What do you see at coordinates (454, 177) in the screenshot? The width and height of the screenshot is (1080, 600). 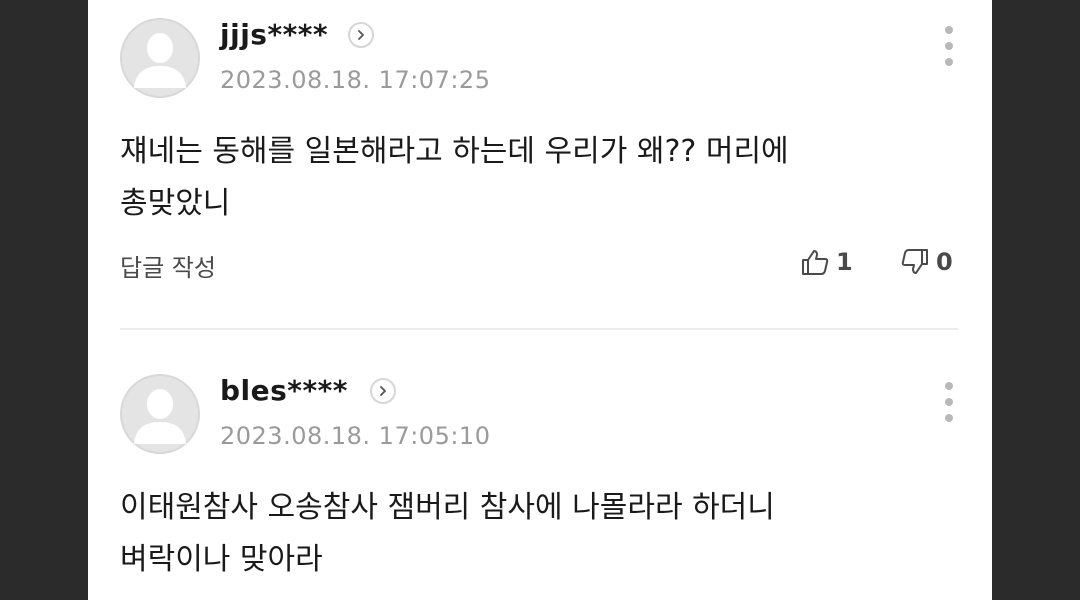 I see `comment-text: 쟤네는 동해를 일본해라고 하는데 우리가 왜?? 머리에 총맞았니` at bounding box center [454, 177].